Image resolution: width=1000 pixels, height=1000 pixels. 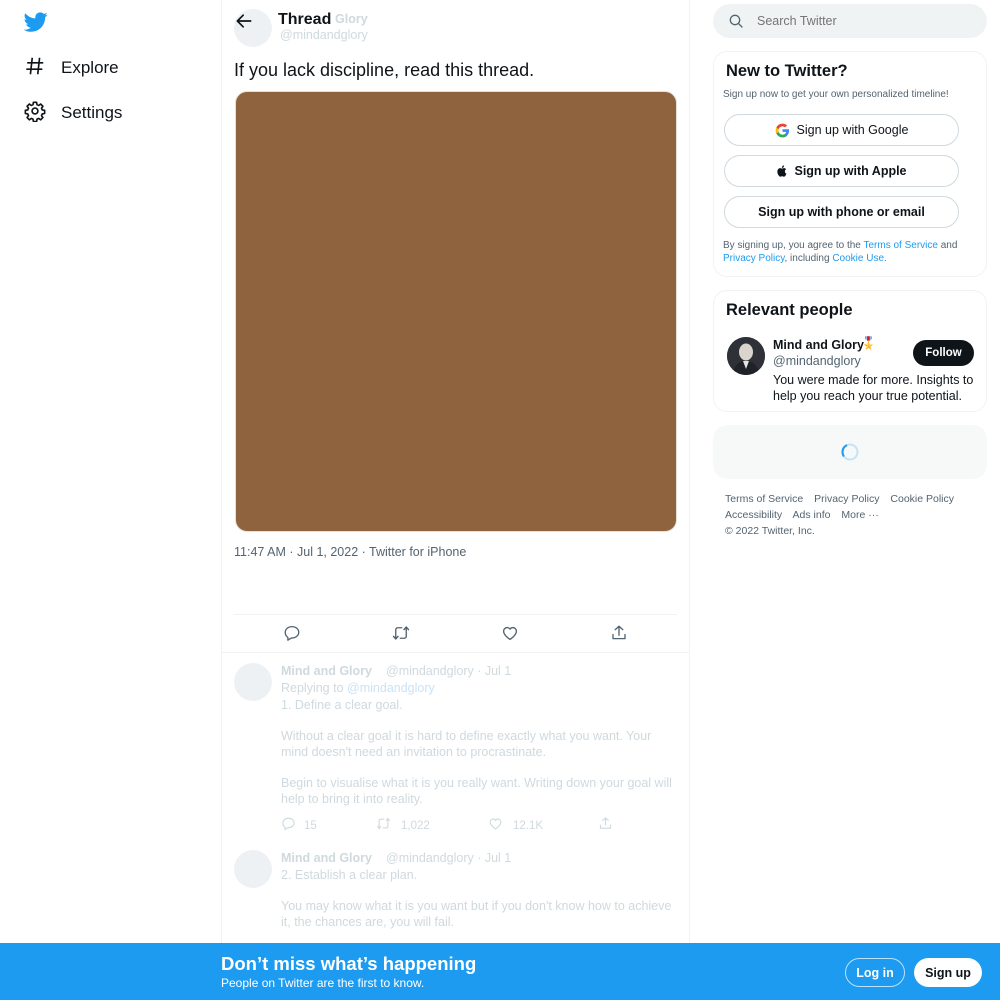 I want to click on legal-text: and, so click(x=949, y=245).